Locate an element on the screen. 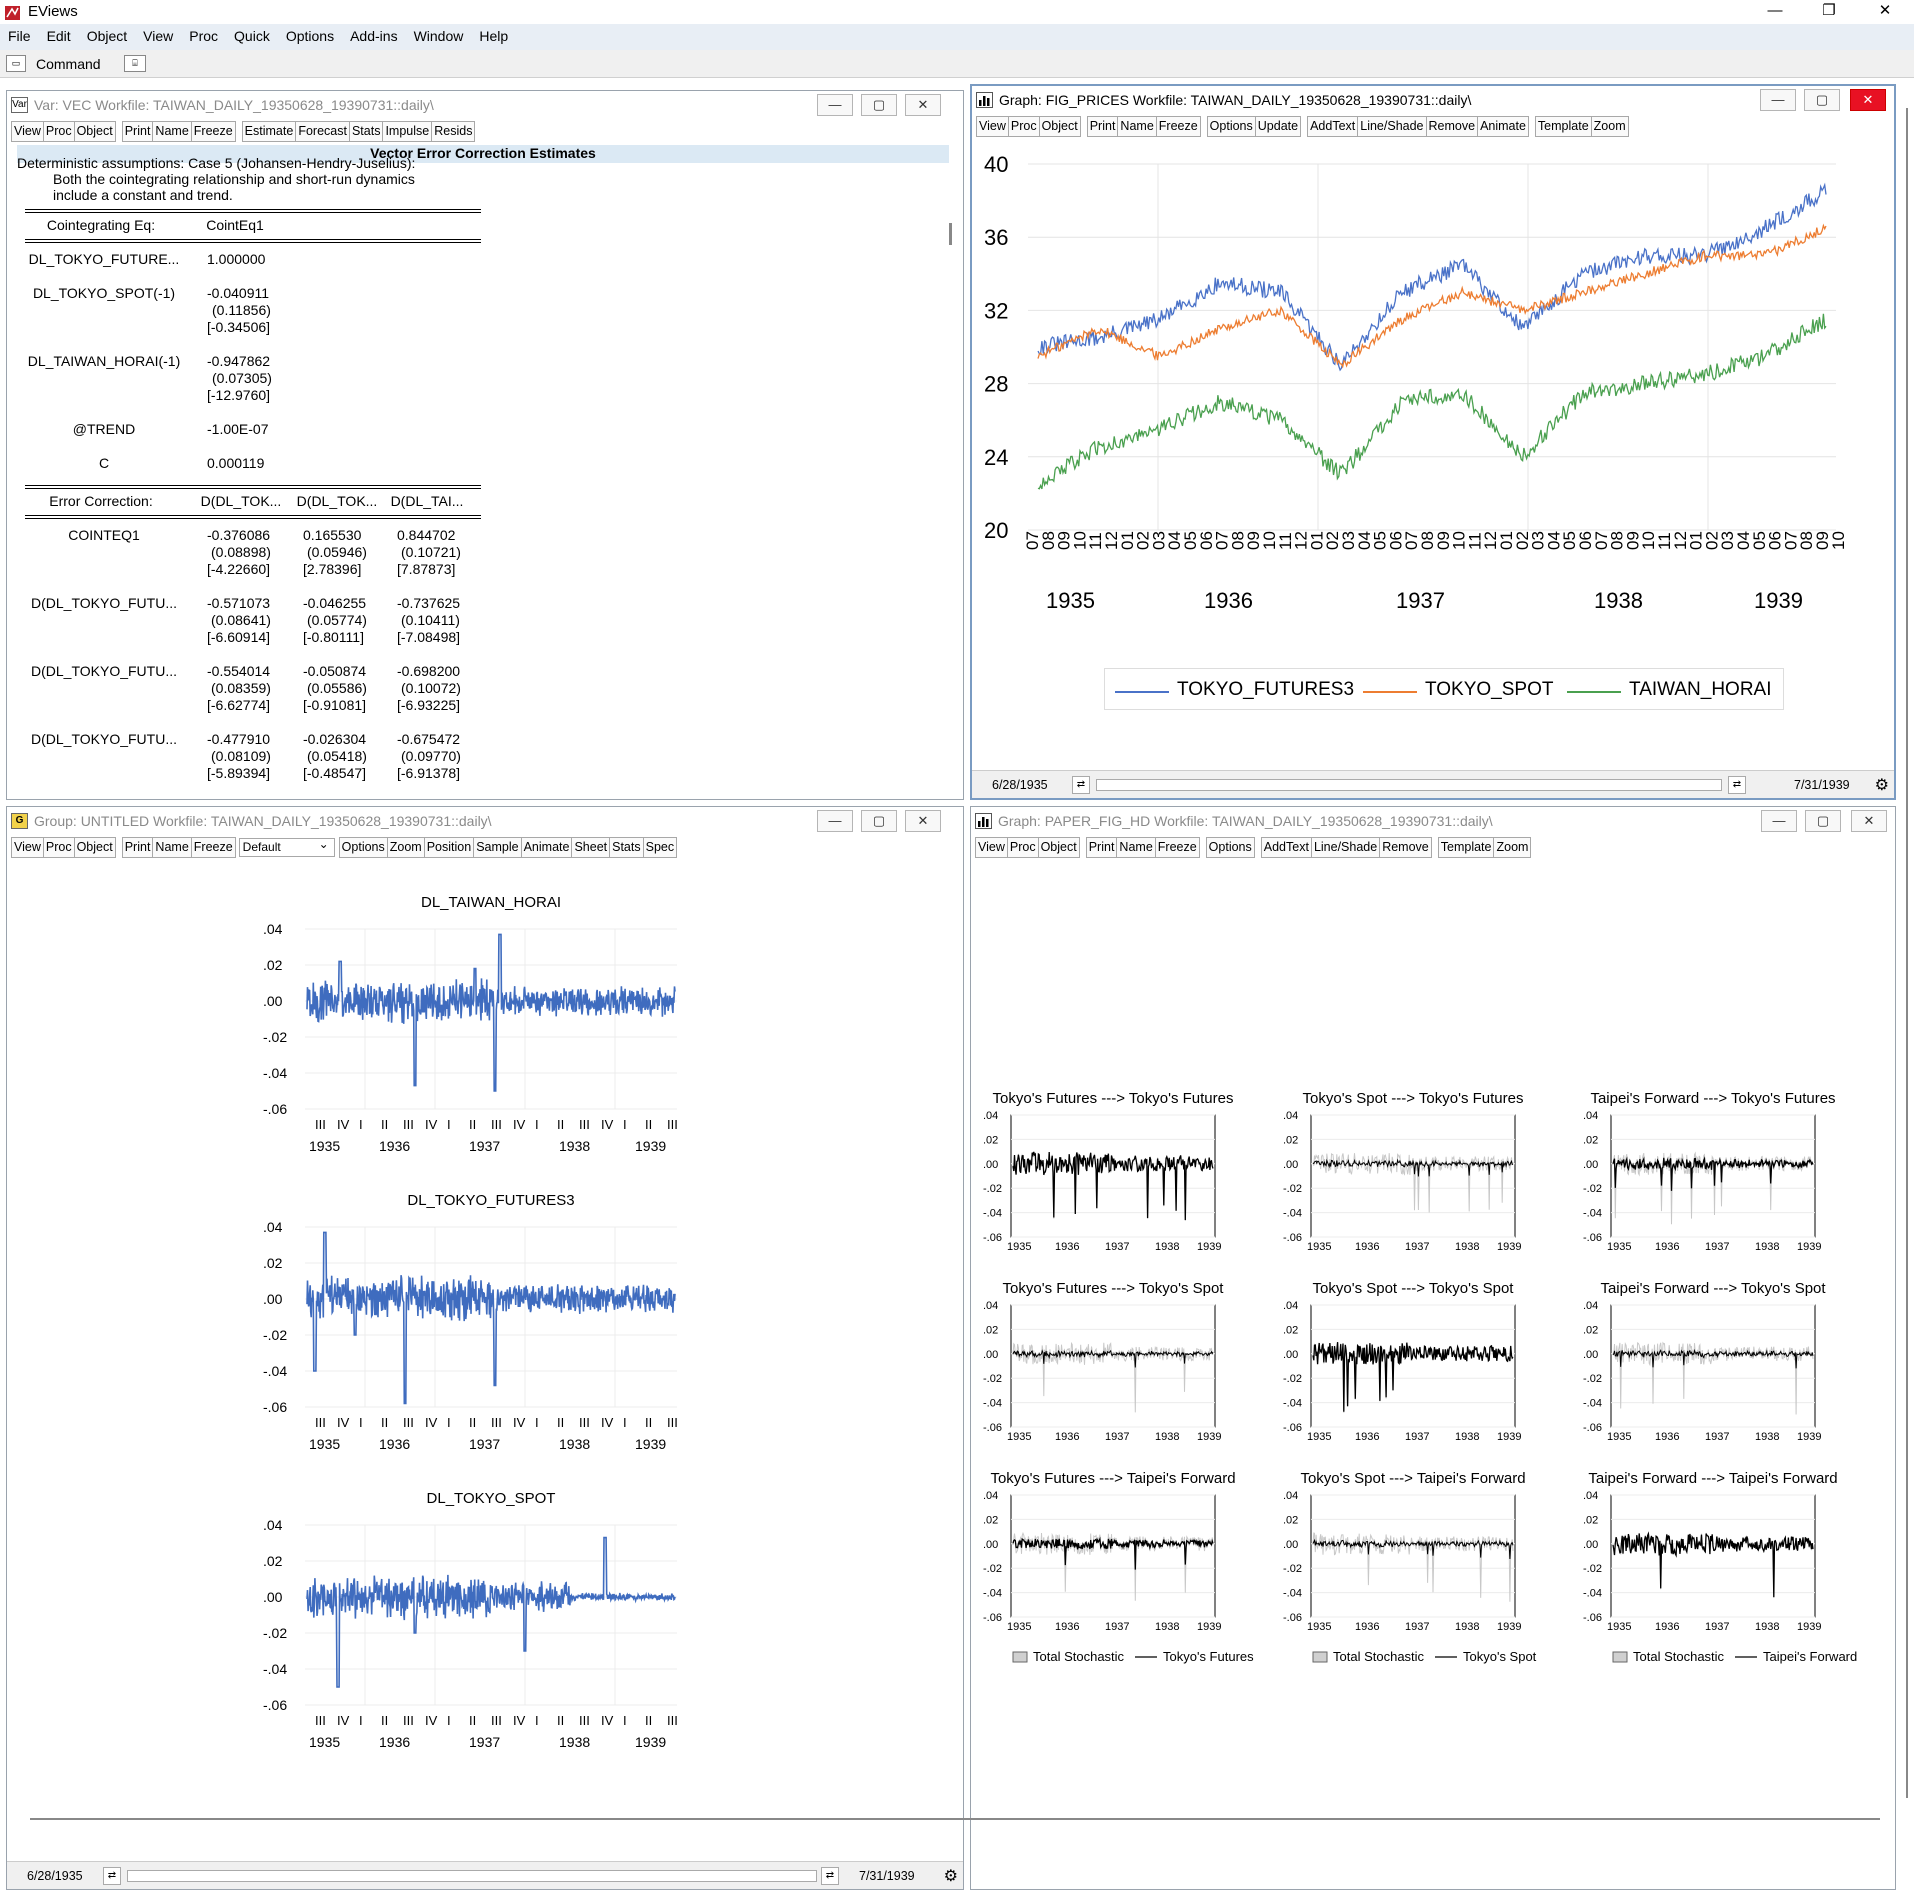 The image size is (1914, 1890). group-btn-proc: Proc is located at coordinates (58, 847).